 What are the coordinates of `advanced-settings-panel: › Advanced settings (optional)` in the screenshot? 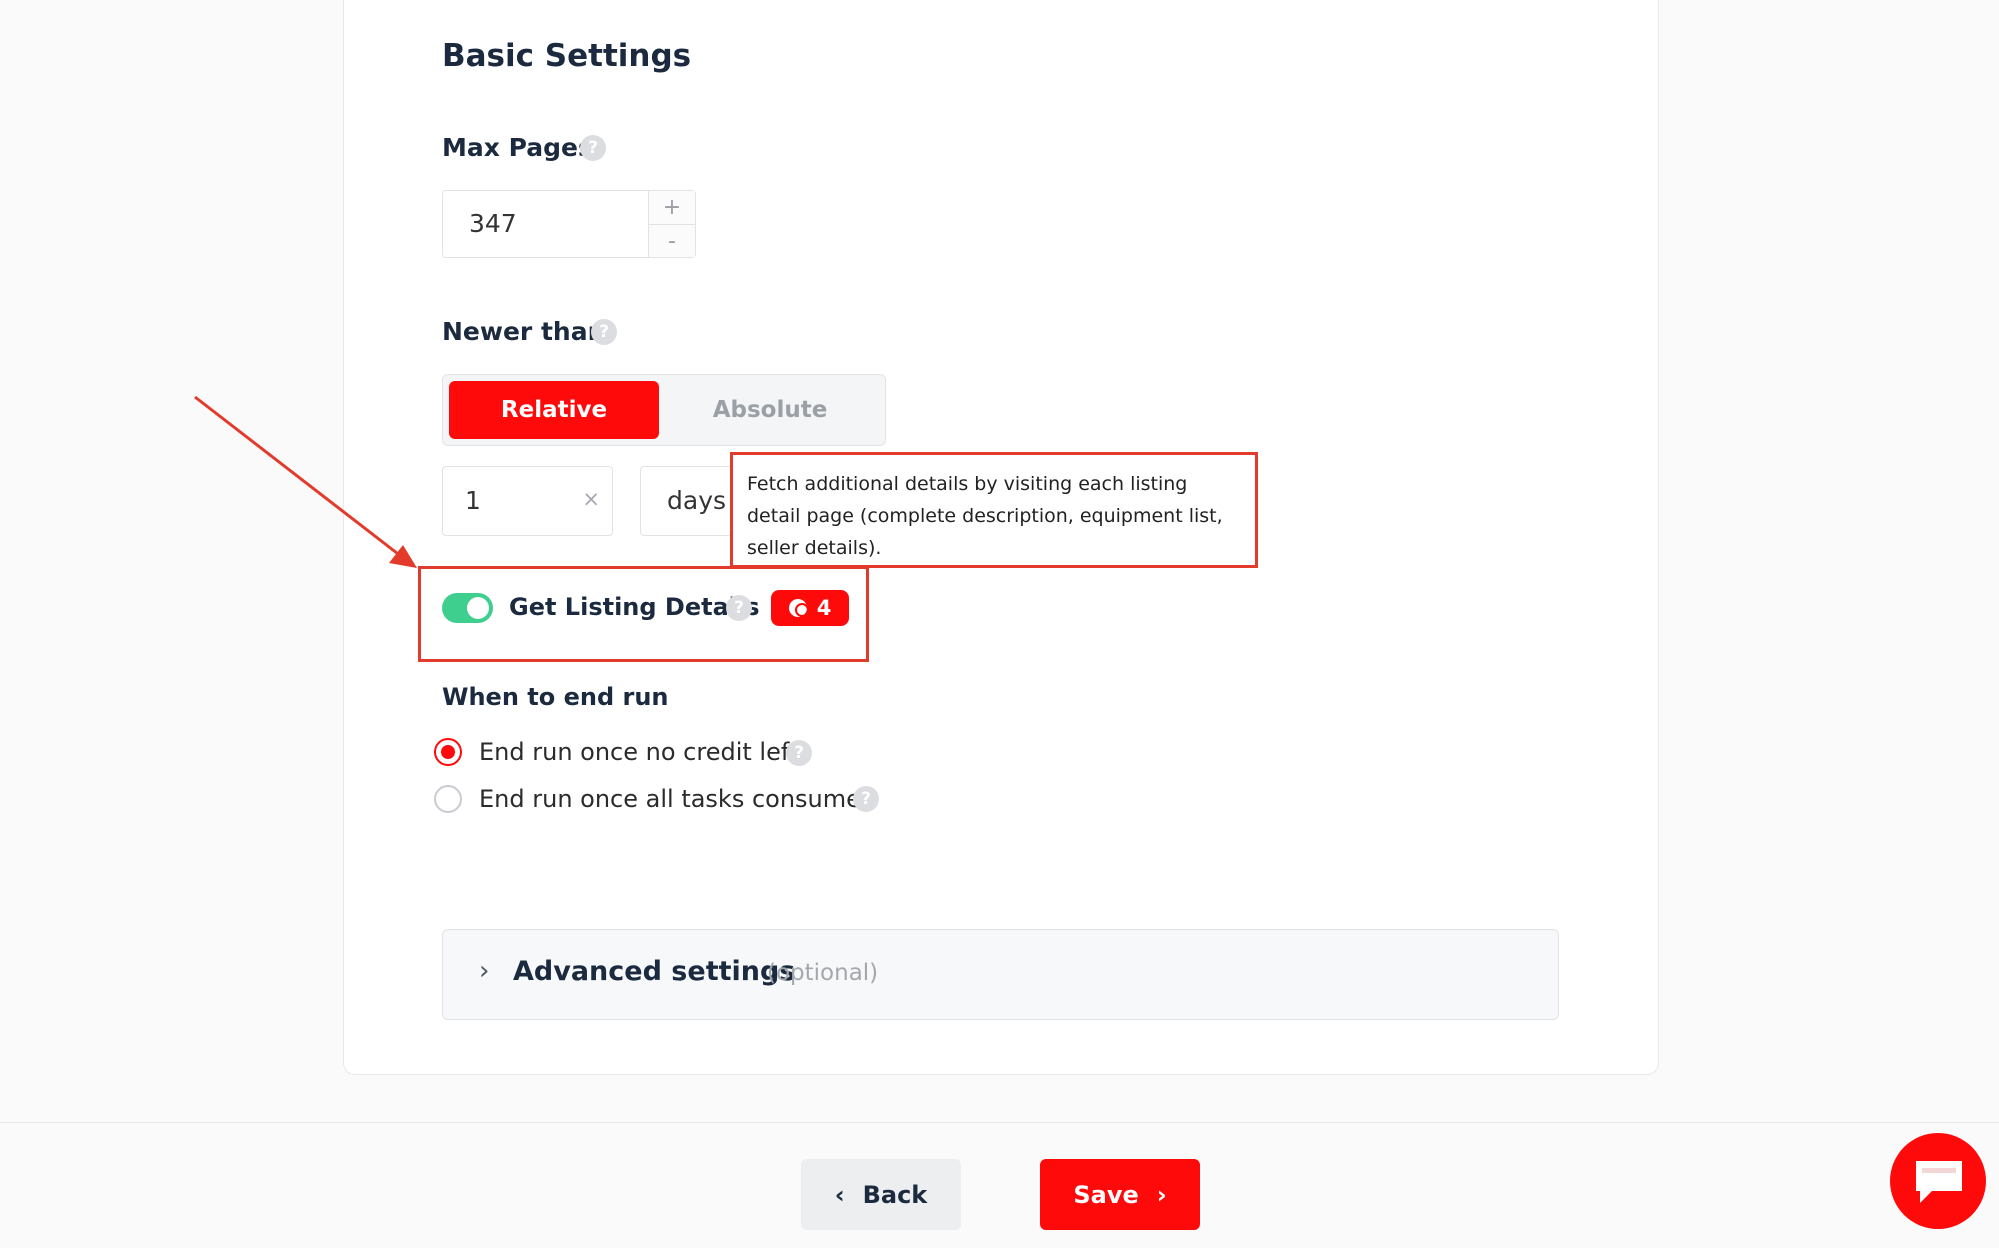 It's located at (1000, 974).